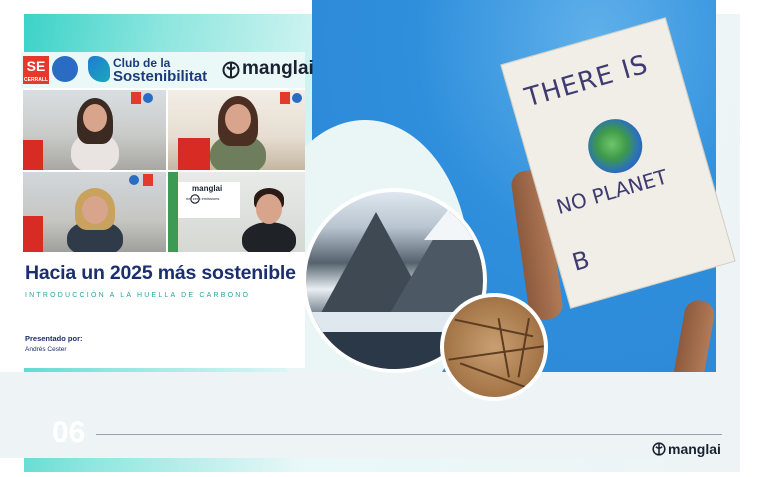 The height and width of the screenshot is (477, 761). What do you see at coordinates (586, 81) in the screenshot?
I see `sign-text-line1: THERE IS` at bounding box center [586, 81].